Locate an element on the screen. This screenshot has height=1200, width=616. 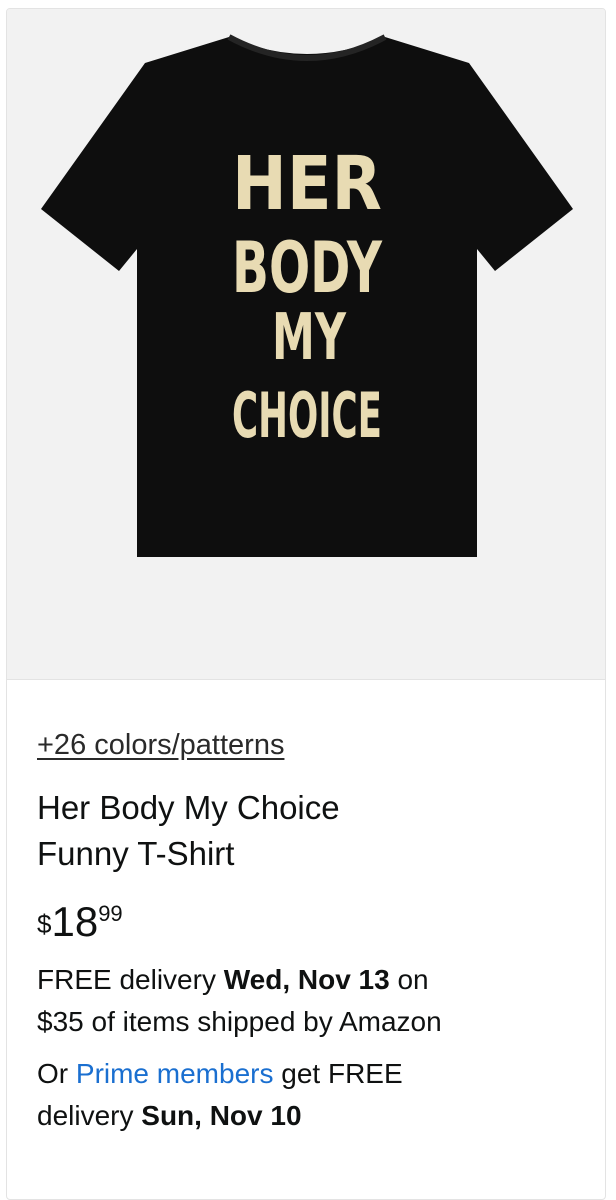
print-line-her: HER is located at coordinates (307, 184).